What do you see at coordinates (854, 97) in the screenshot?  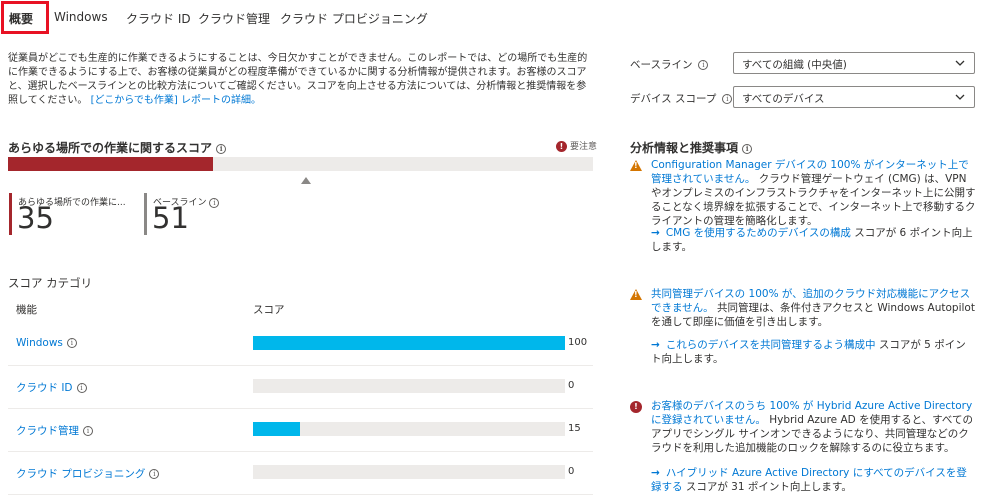 I see `device-scope-select: すべてのデバイス` at bounding box center [854, 97].